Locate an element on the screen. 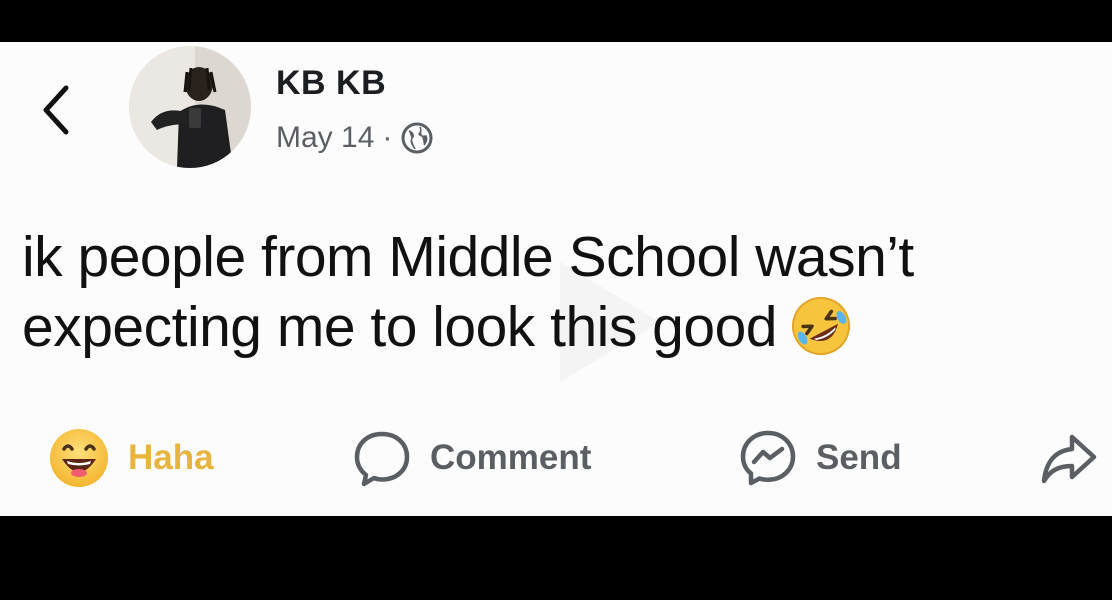 The height and width of the screenshot is (600, 1112). comment-button: Comment is located at coordinates (471, 458).